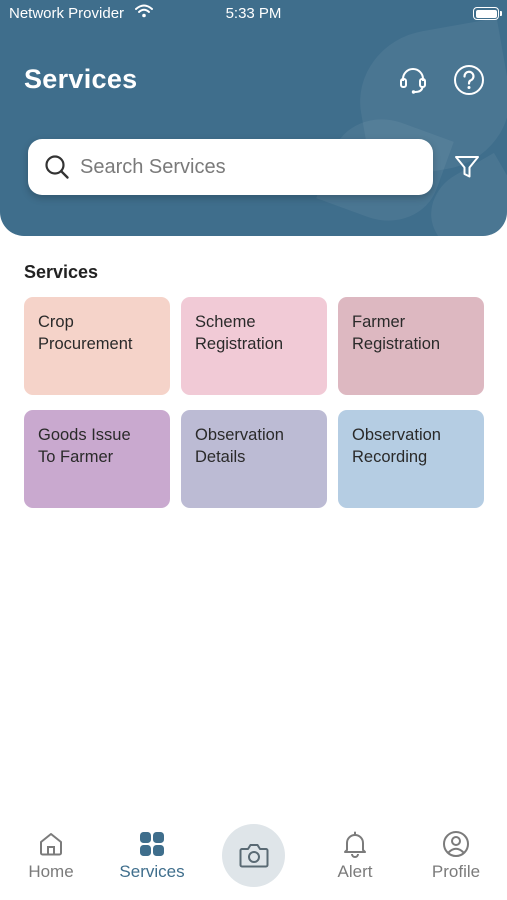 The height and width of the screenshot is (900, 507). I want to click on question-circle-icon, so click(469, 82).